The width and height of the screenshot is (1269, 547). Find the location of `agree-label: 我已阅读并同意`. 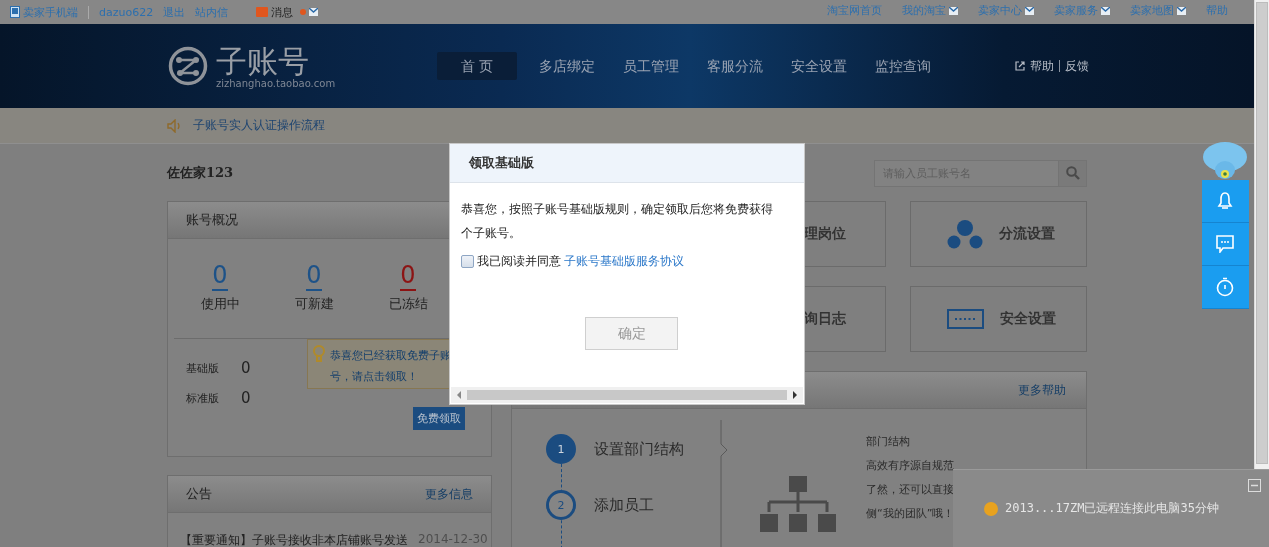

agree-label: 我已阅读并同意 is located at coordinates (519, 261).